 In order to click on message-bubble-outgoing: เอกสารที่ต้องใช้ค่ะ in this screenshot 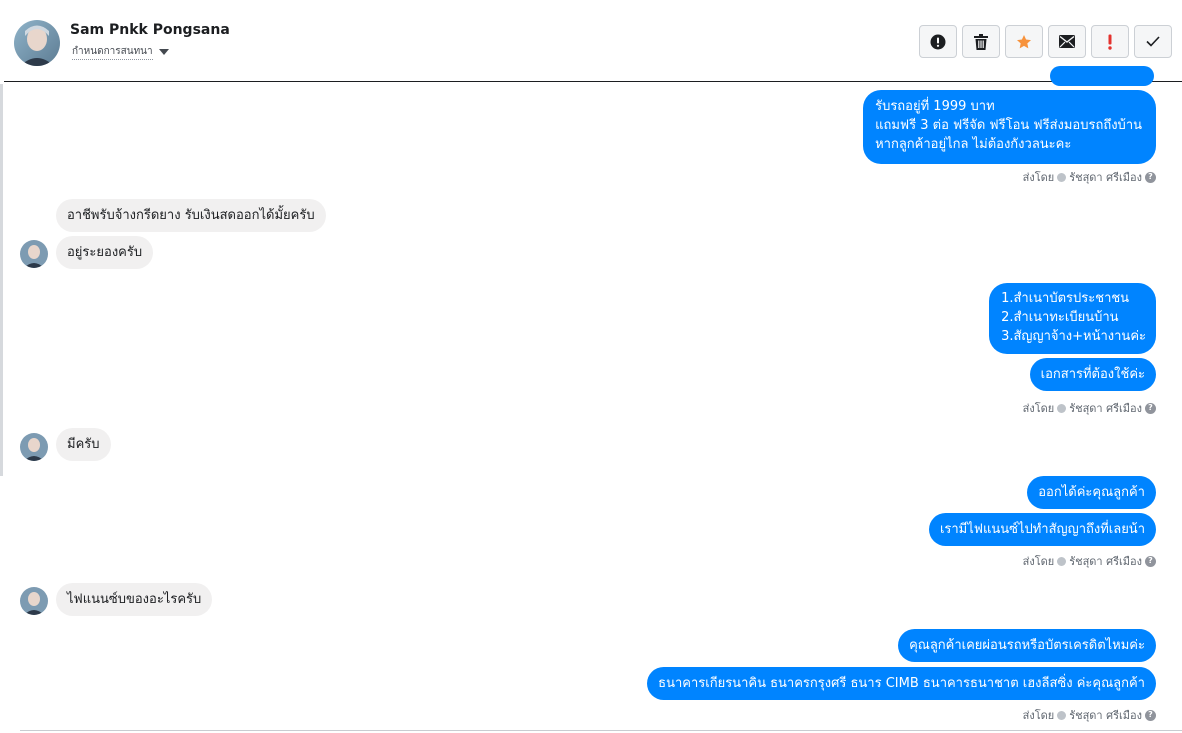, I will do `click(1092, 374)`.